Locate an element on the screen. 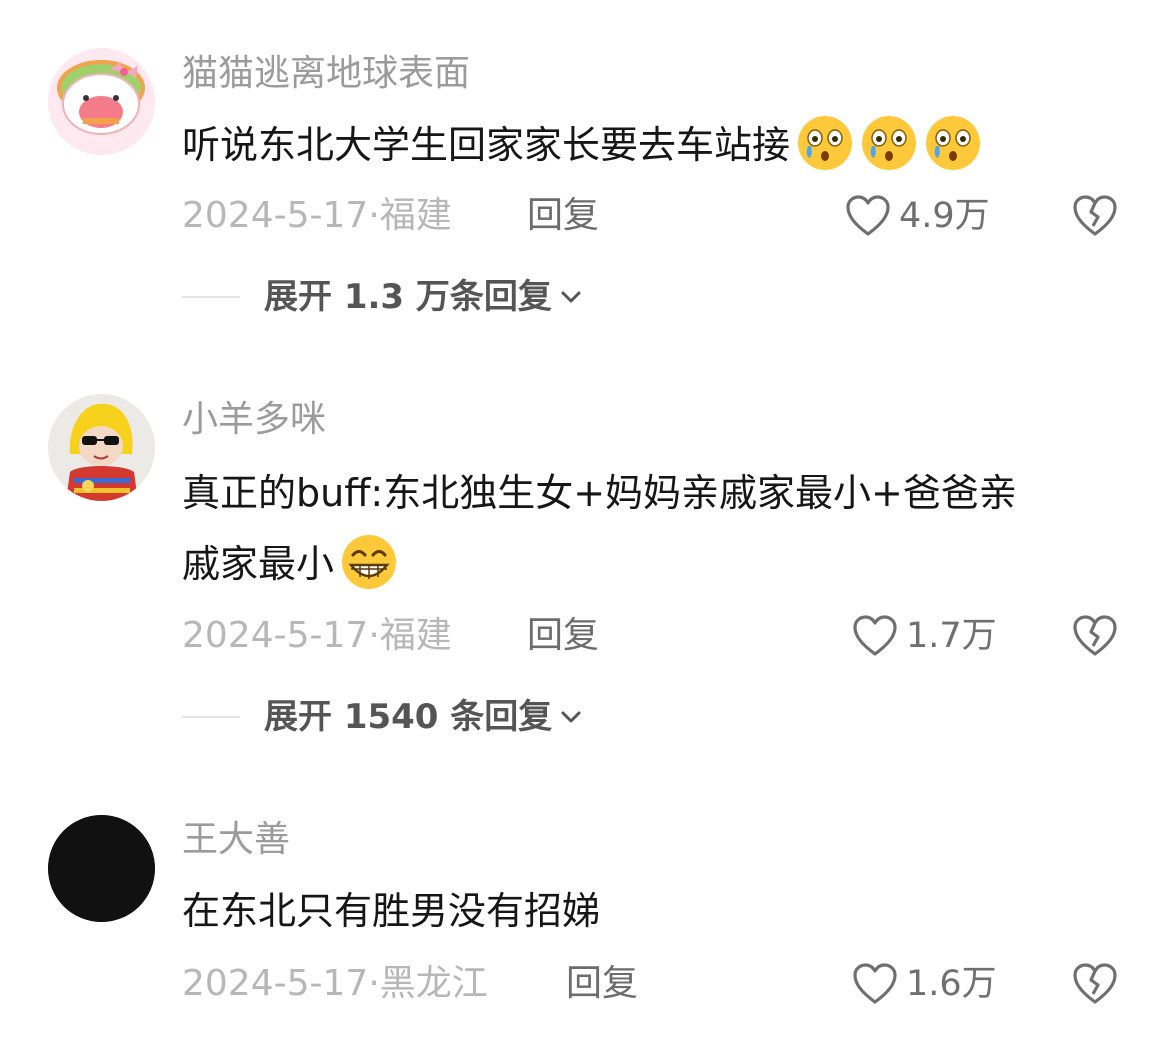 The width and height of the screenshot is (1169, 1039). comment-meta: 2024-5-17·黑龙江 is located at coordinates (335, 984).